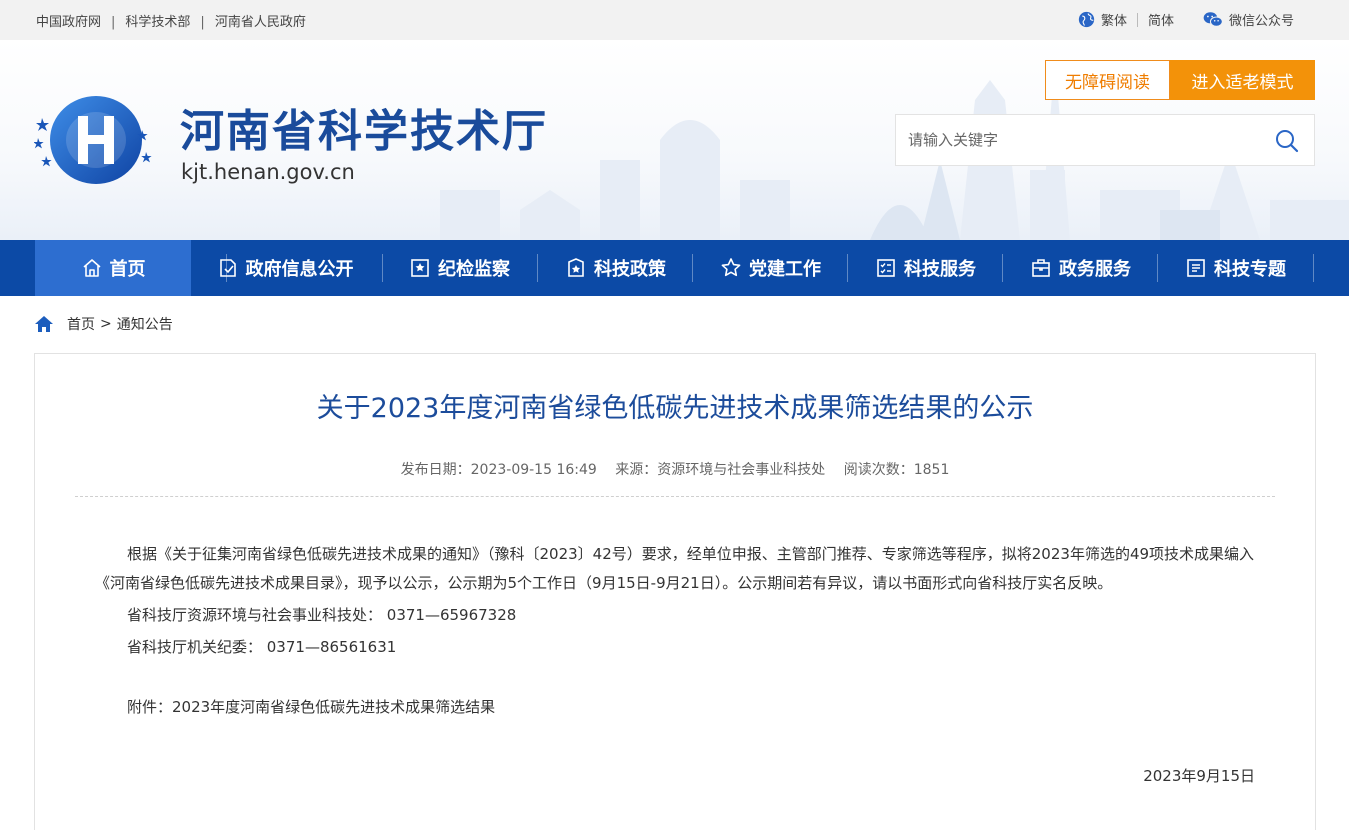 The width and height of the screenshot is (1349, 830). I want to click on nav-item-policy: 科技政策, so click(615, 268).